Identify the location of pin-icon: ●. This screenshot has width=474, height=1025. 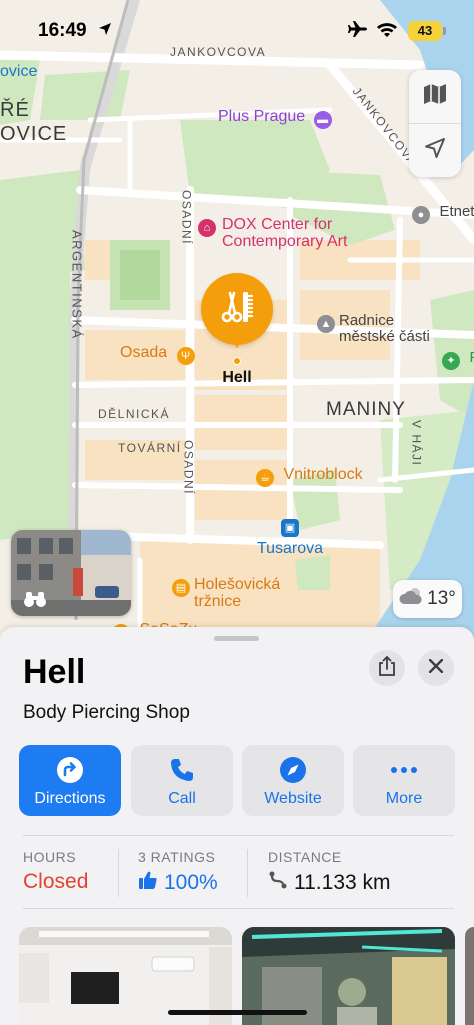
(421, 215).